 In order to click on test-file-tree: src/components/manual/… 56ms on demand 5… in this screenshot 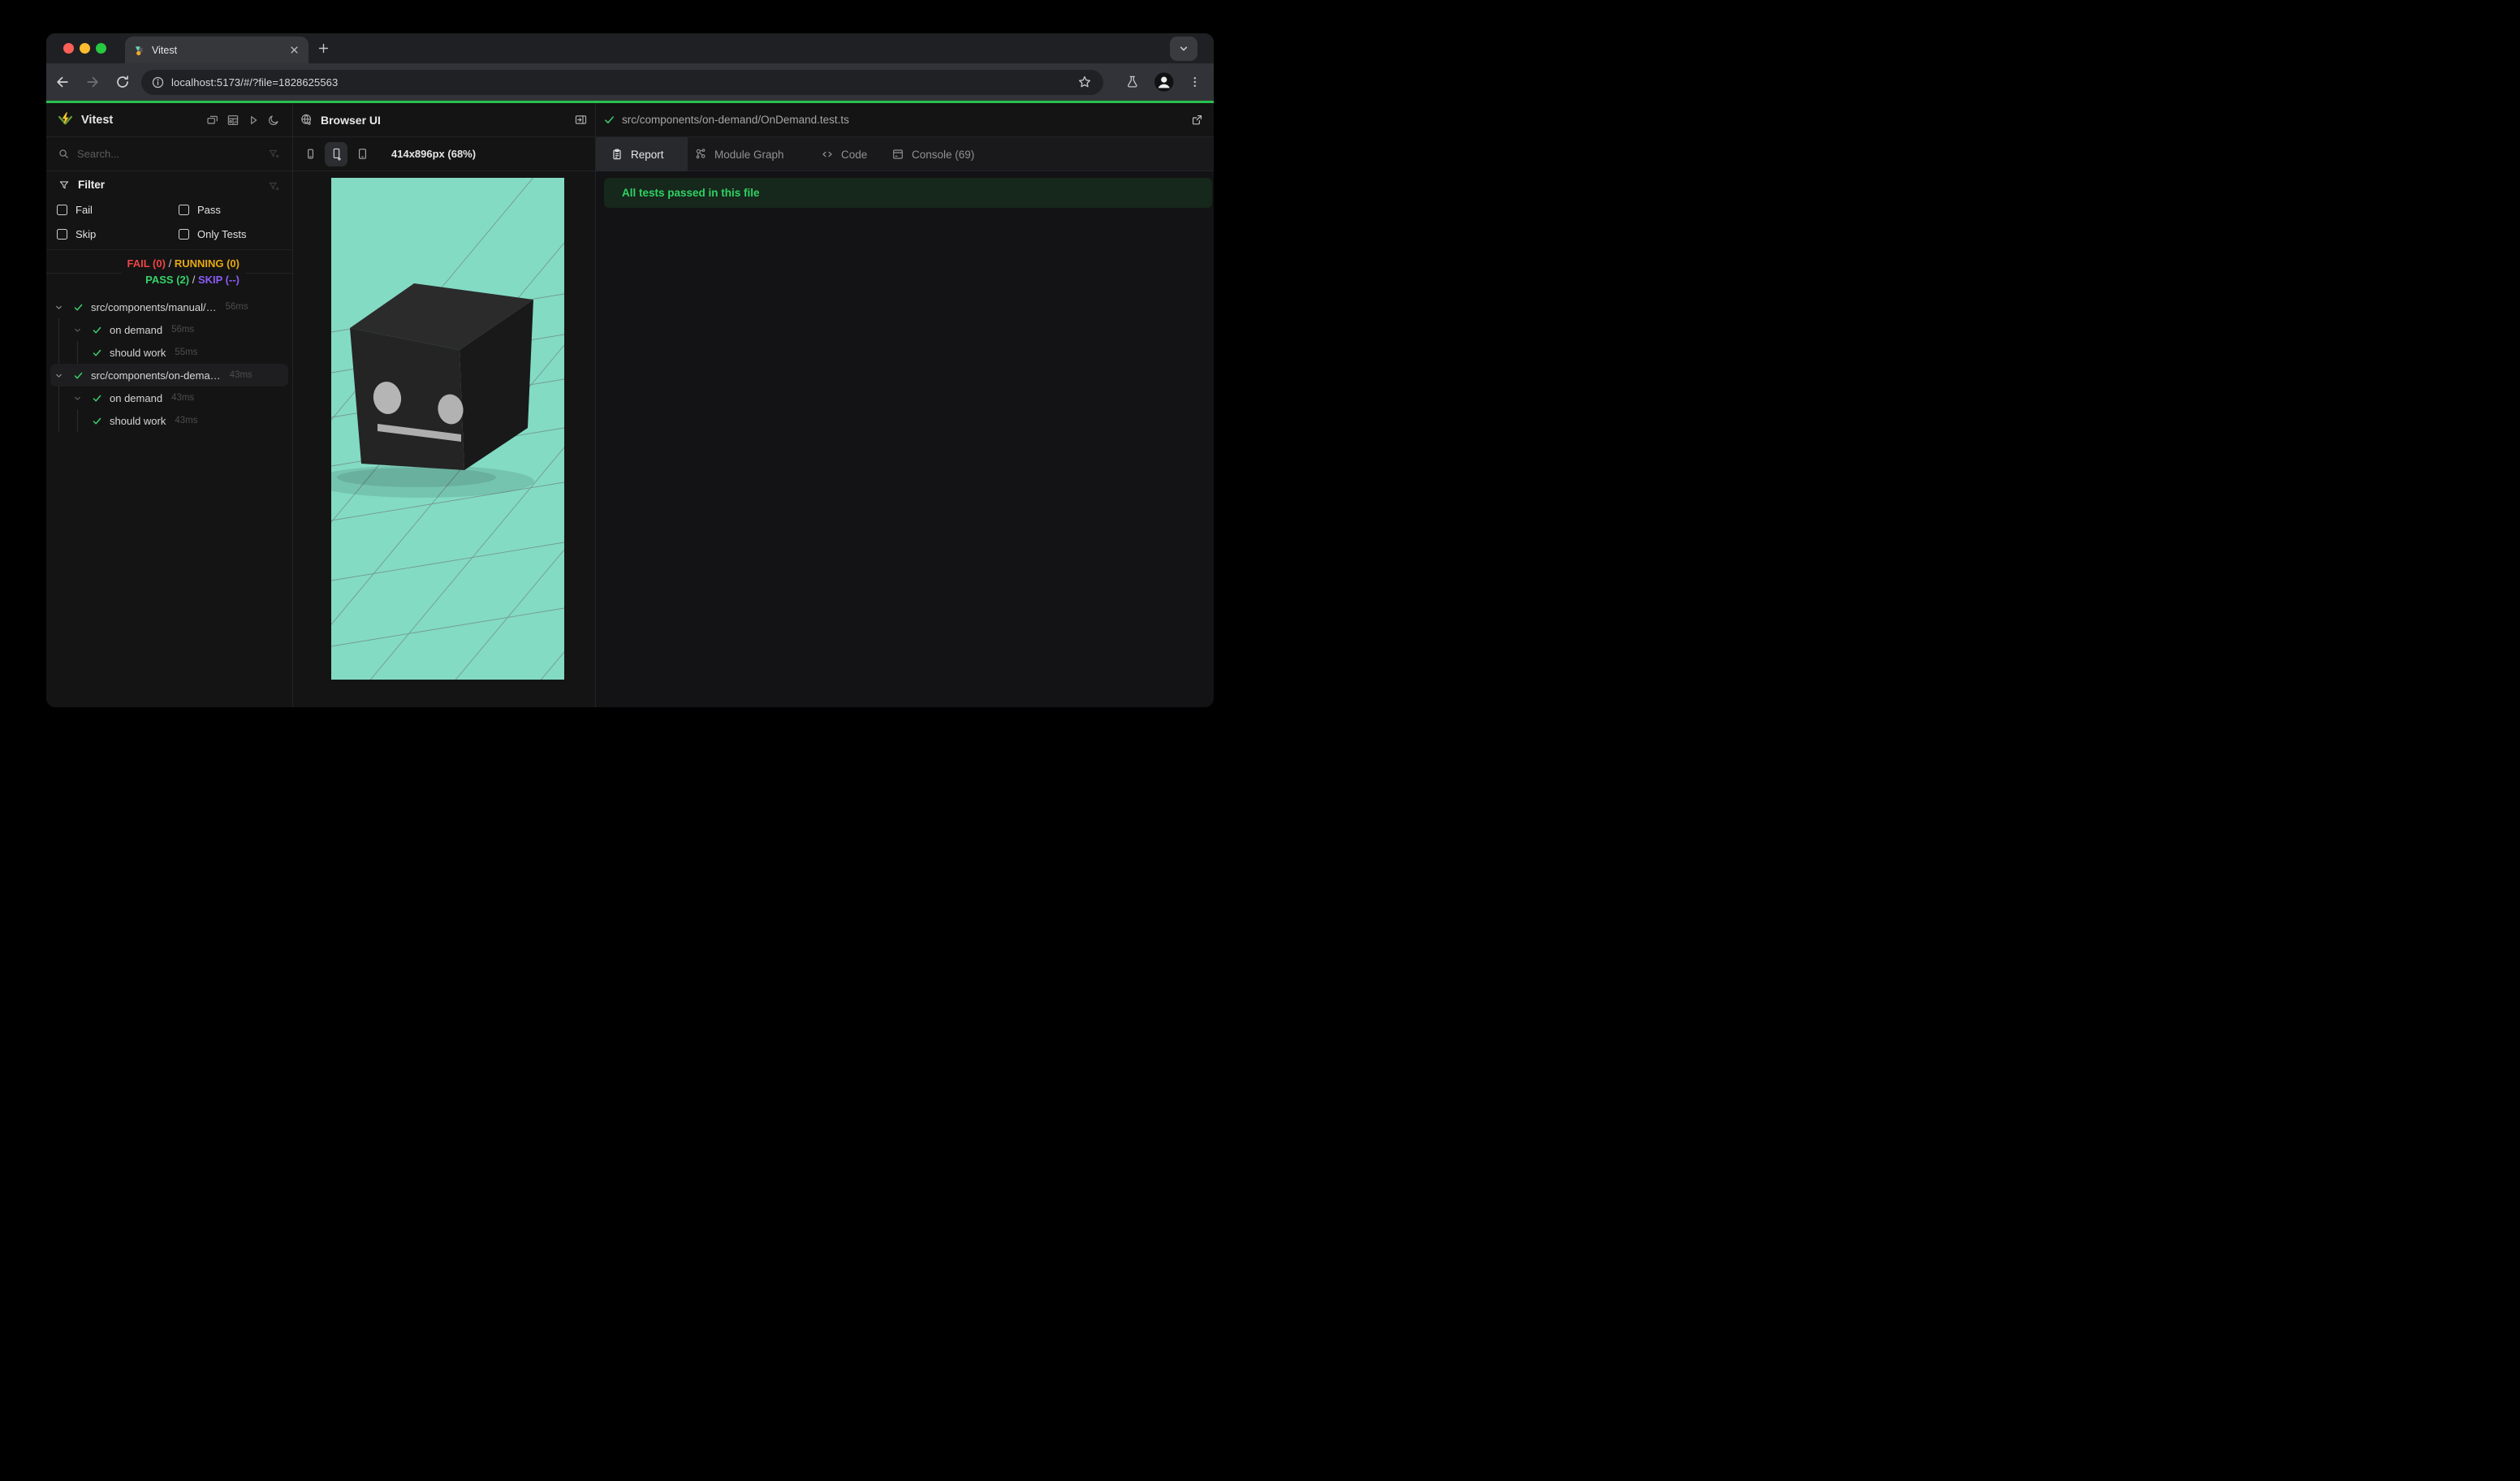, I will do `click(169, 362)`.